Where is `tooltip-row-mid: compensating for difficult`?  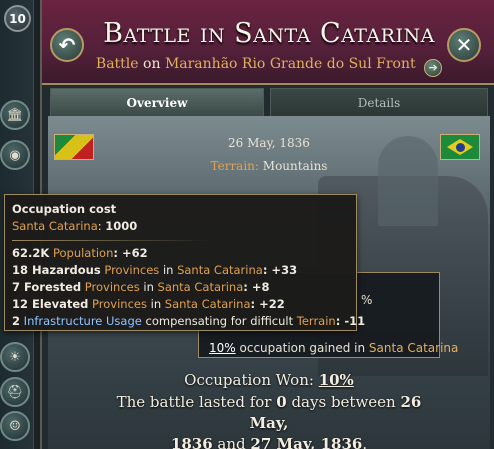
tooltip-row-mid: compensating for difficult is located at coordinates (219, 321).